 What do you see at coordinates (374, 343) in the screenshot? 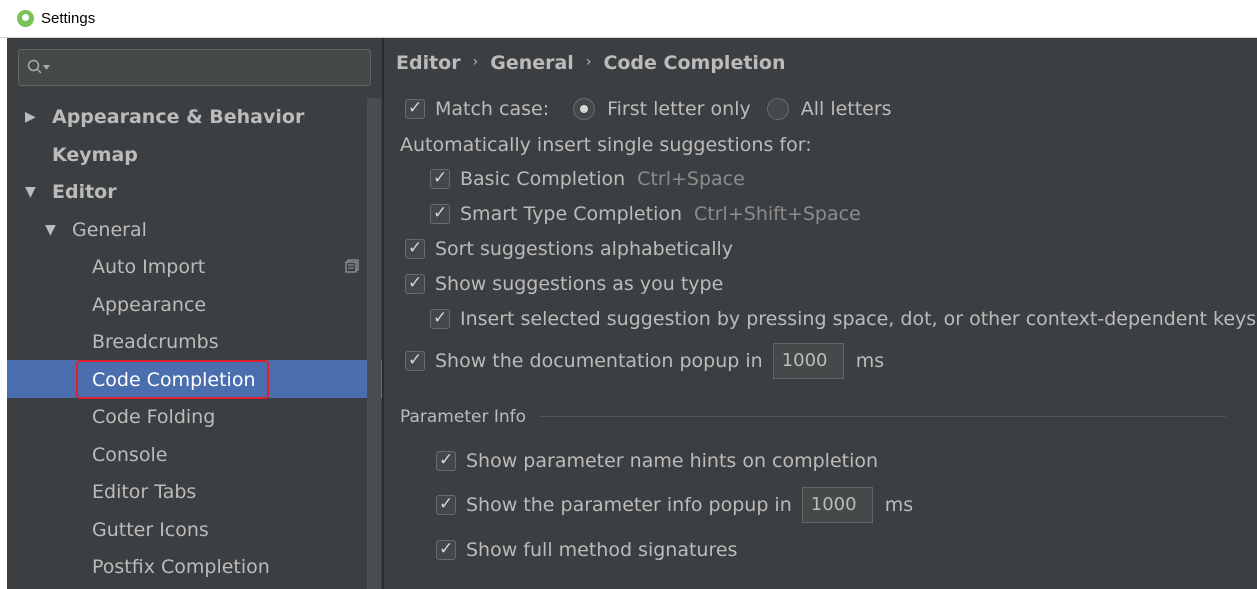
I see `sidebar-scrollbar` at bounding box center [374, 343].